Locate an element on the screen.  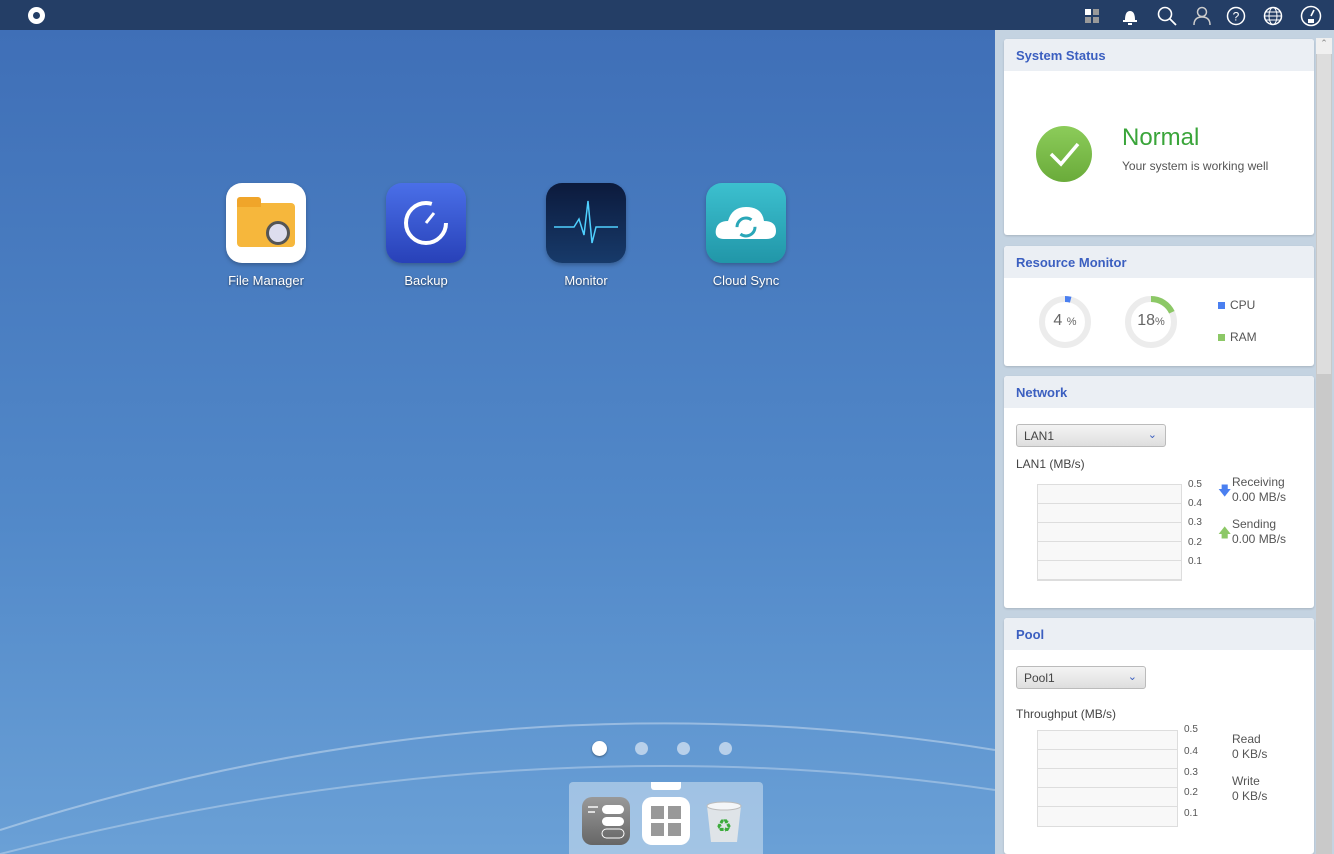
check-icon is located at coordinates (1064, 154).